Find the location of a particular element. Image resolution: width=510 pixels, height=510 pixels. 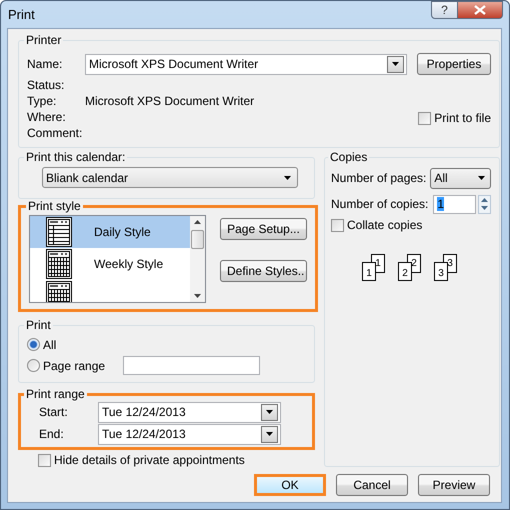

group-label: Print range is located at coordinates (55, 394).